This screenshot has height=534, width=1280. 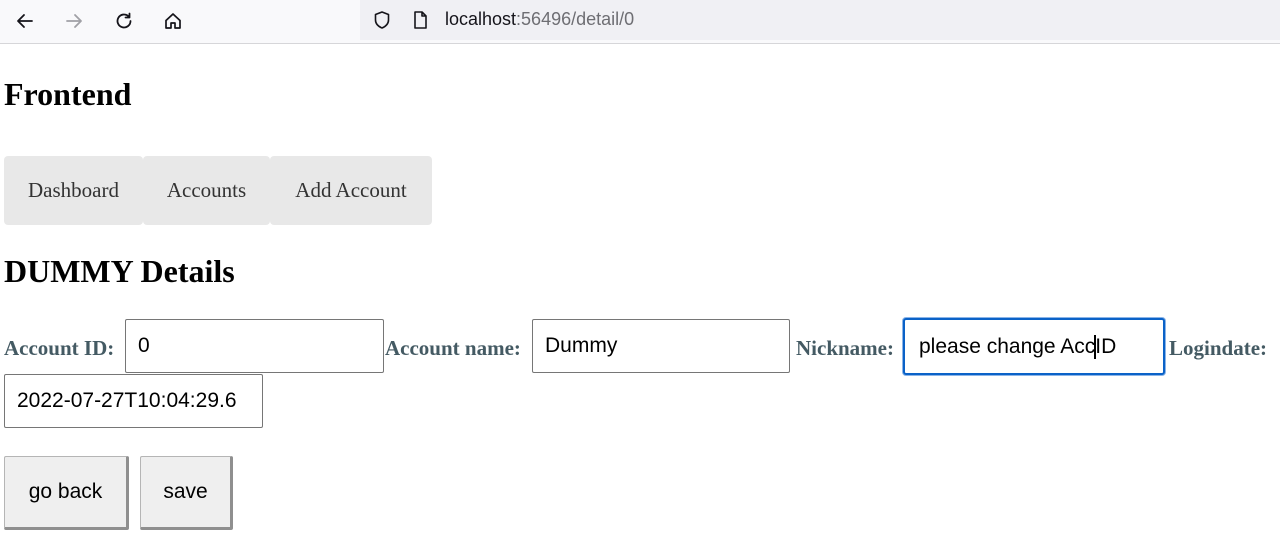 What do you see at coordinates (73, 190) in the screenshot?
I see `nav-dashboard: Dashboard` at bounding box center [73, 190].